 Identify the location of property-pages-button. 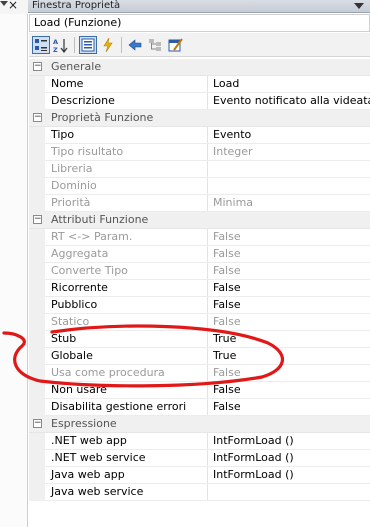
(175, 45).